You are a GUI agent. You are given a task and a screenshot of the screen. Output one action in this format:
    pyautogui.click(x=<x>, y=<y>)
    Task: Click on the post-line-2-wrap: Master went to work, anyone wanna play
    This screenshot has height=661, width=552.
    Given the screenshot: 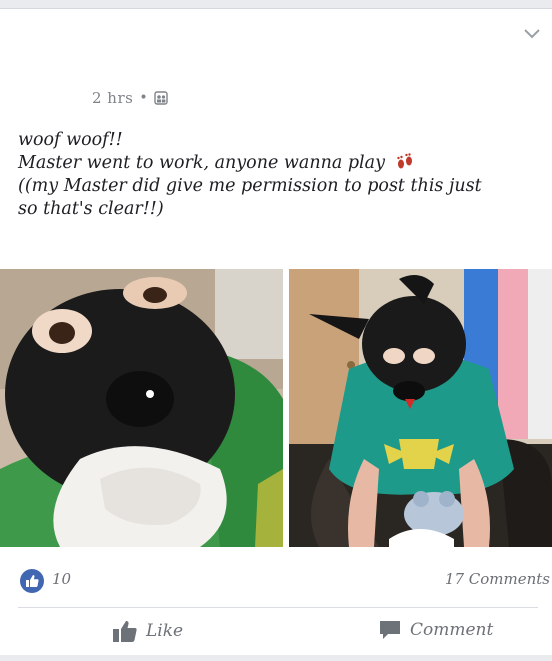 What is the action you would take?
    pyautogui.click(x=278, y=163)
    